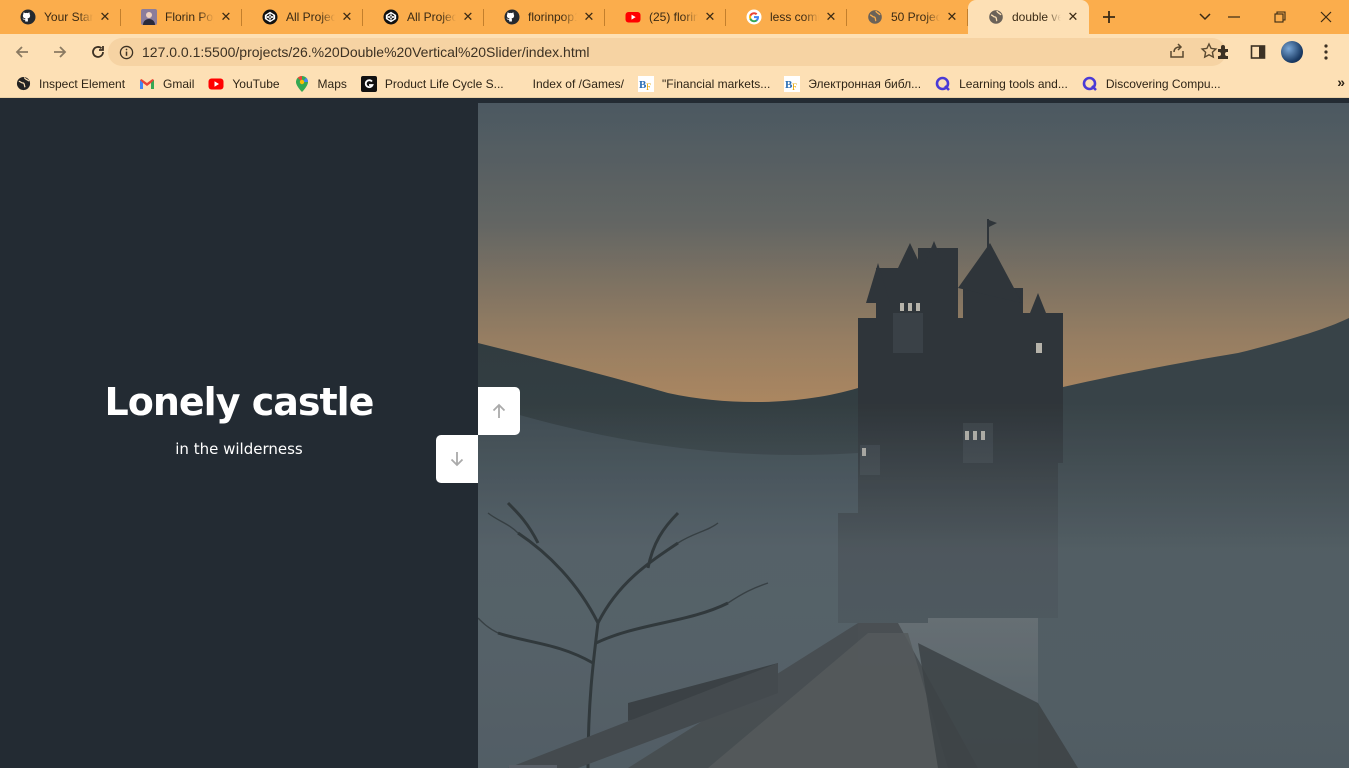  Describe the element at coordinates (1224, 52) in the screenshot. I see `extensions-puzzle-icon` at that location.